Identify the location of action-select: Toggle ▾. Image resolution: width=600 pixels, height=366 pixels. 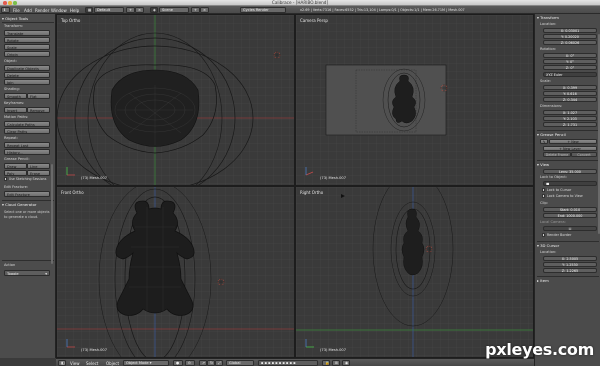
(27, 273).